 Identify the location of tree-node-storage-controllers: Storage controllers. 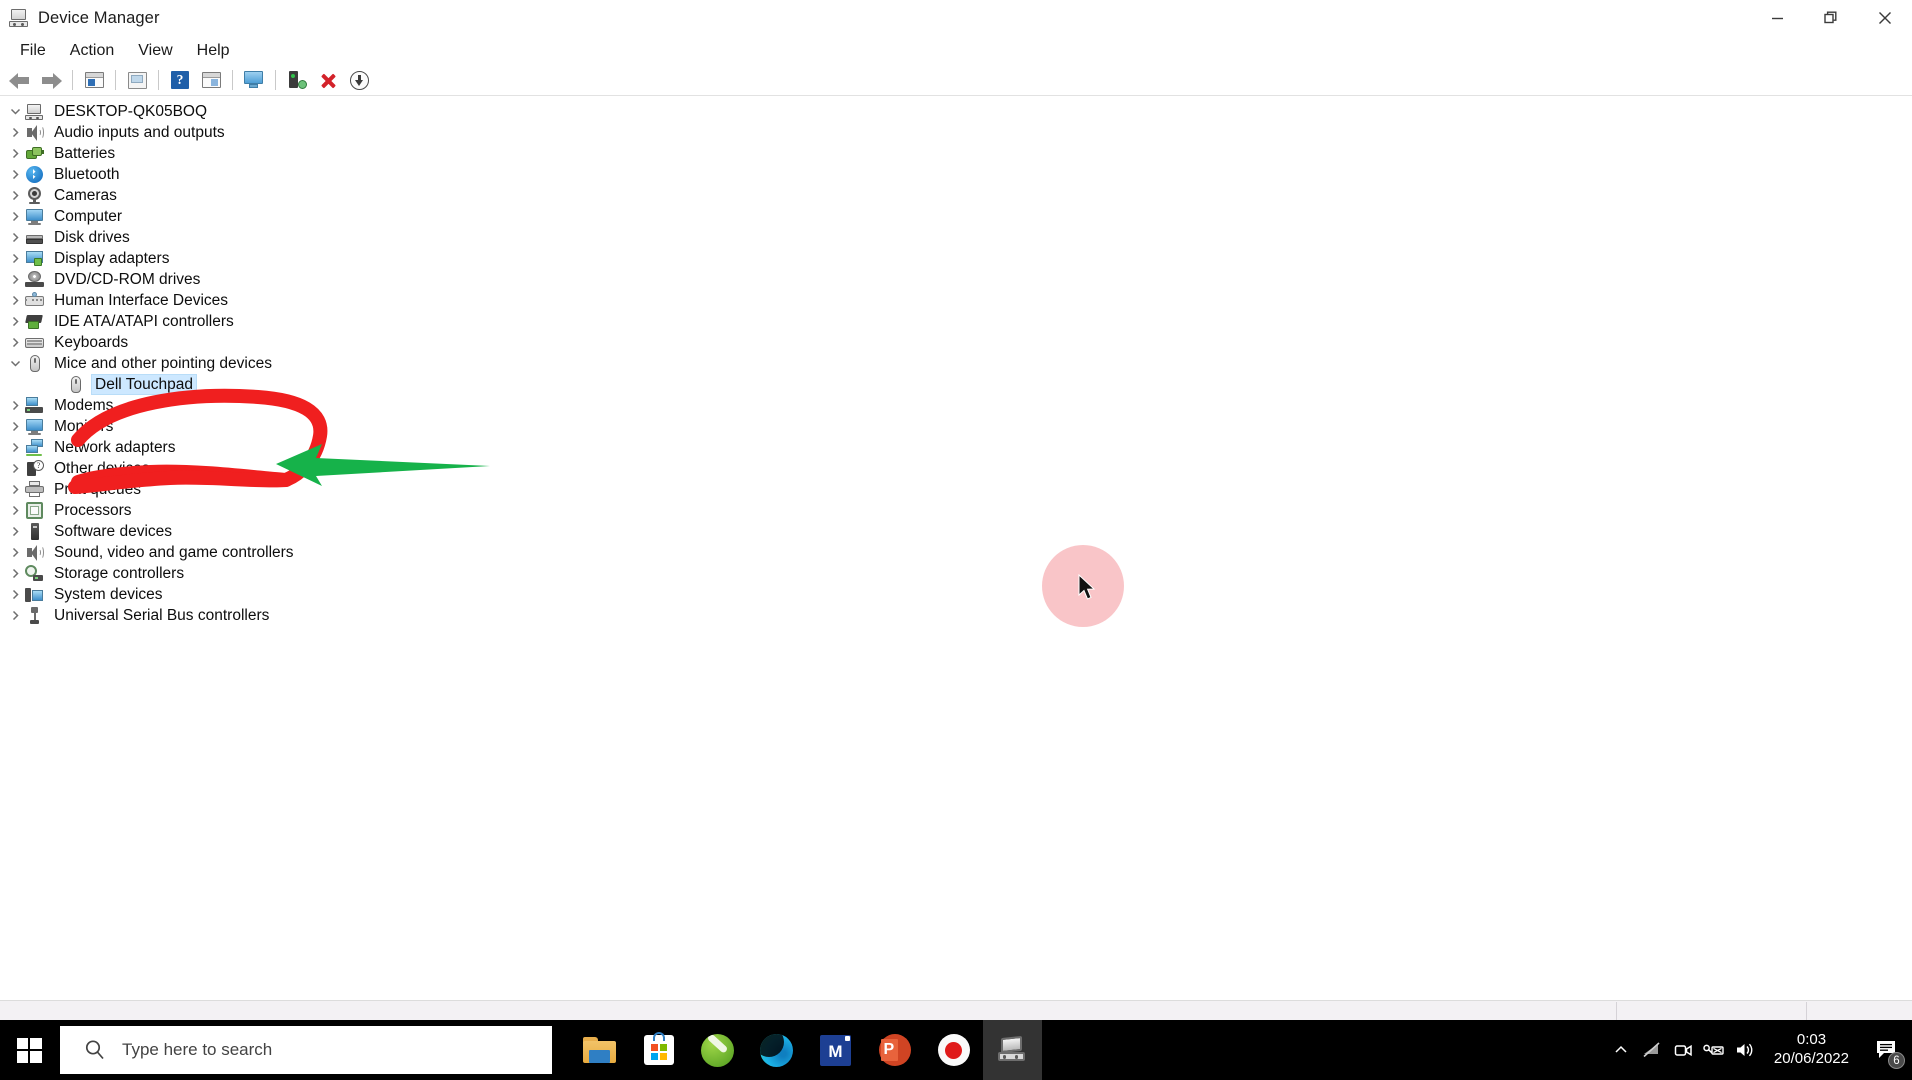
(956, 573).